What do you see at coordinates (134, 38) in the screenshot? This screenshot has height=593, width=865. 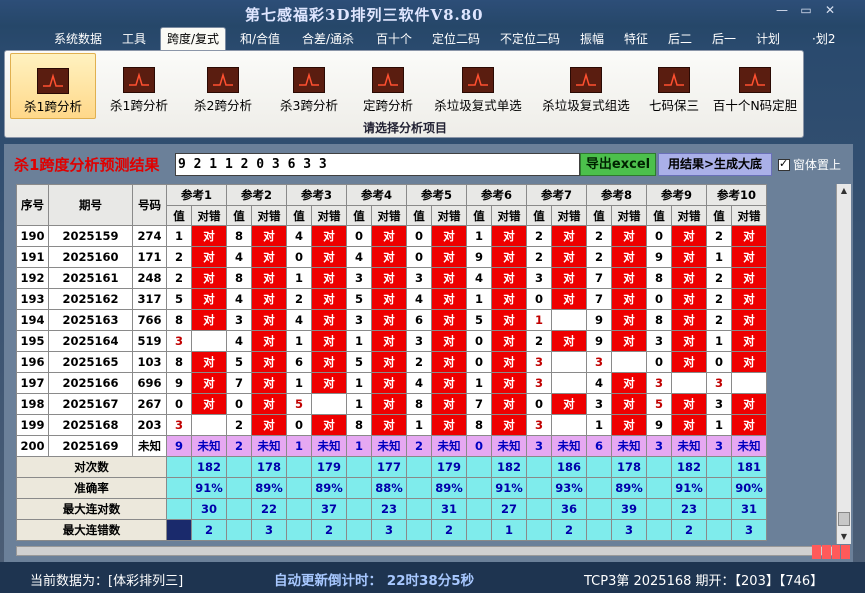 I see `menu-tools: 工具` at bounding box center [134, 38].